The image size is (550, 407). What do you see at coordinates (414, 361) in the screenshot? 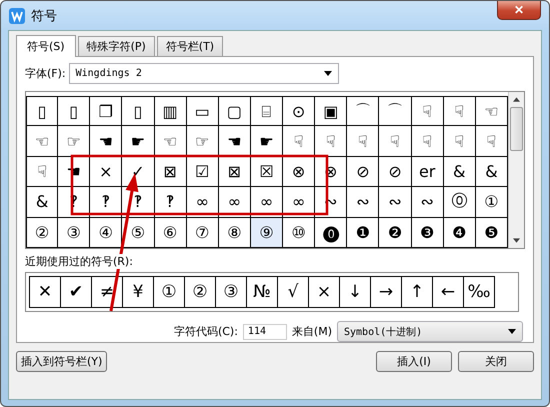
I see `dialog-button: 插入(I)` at bounding box center [414, 361].